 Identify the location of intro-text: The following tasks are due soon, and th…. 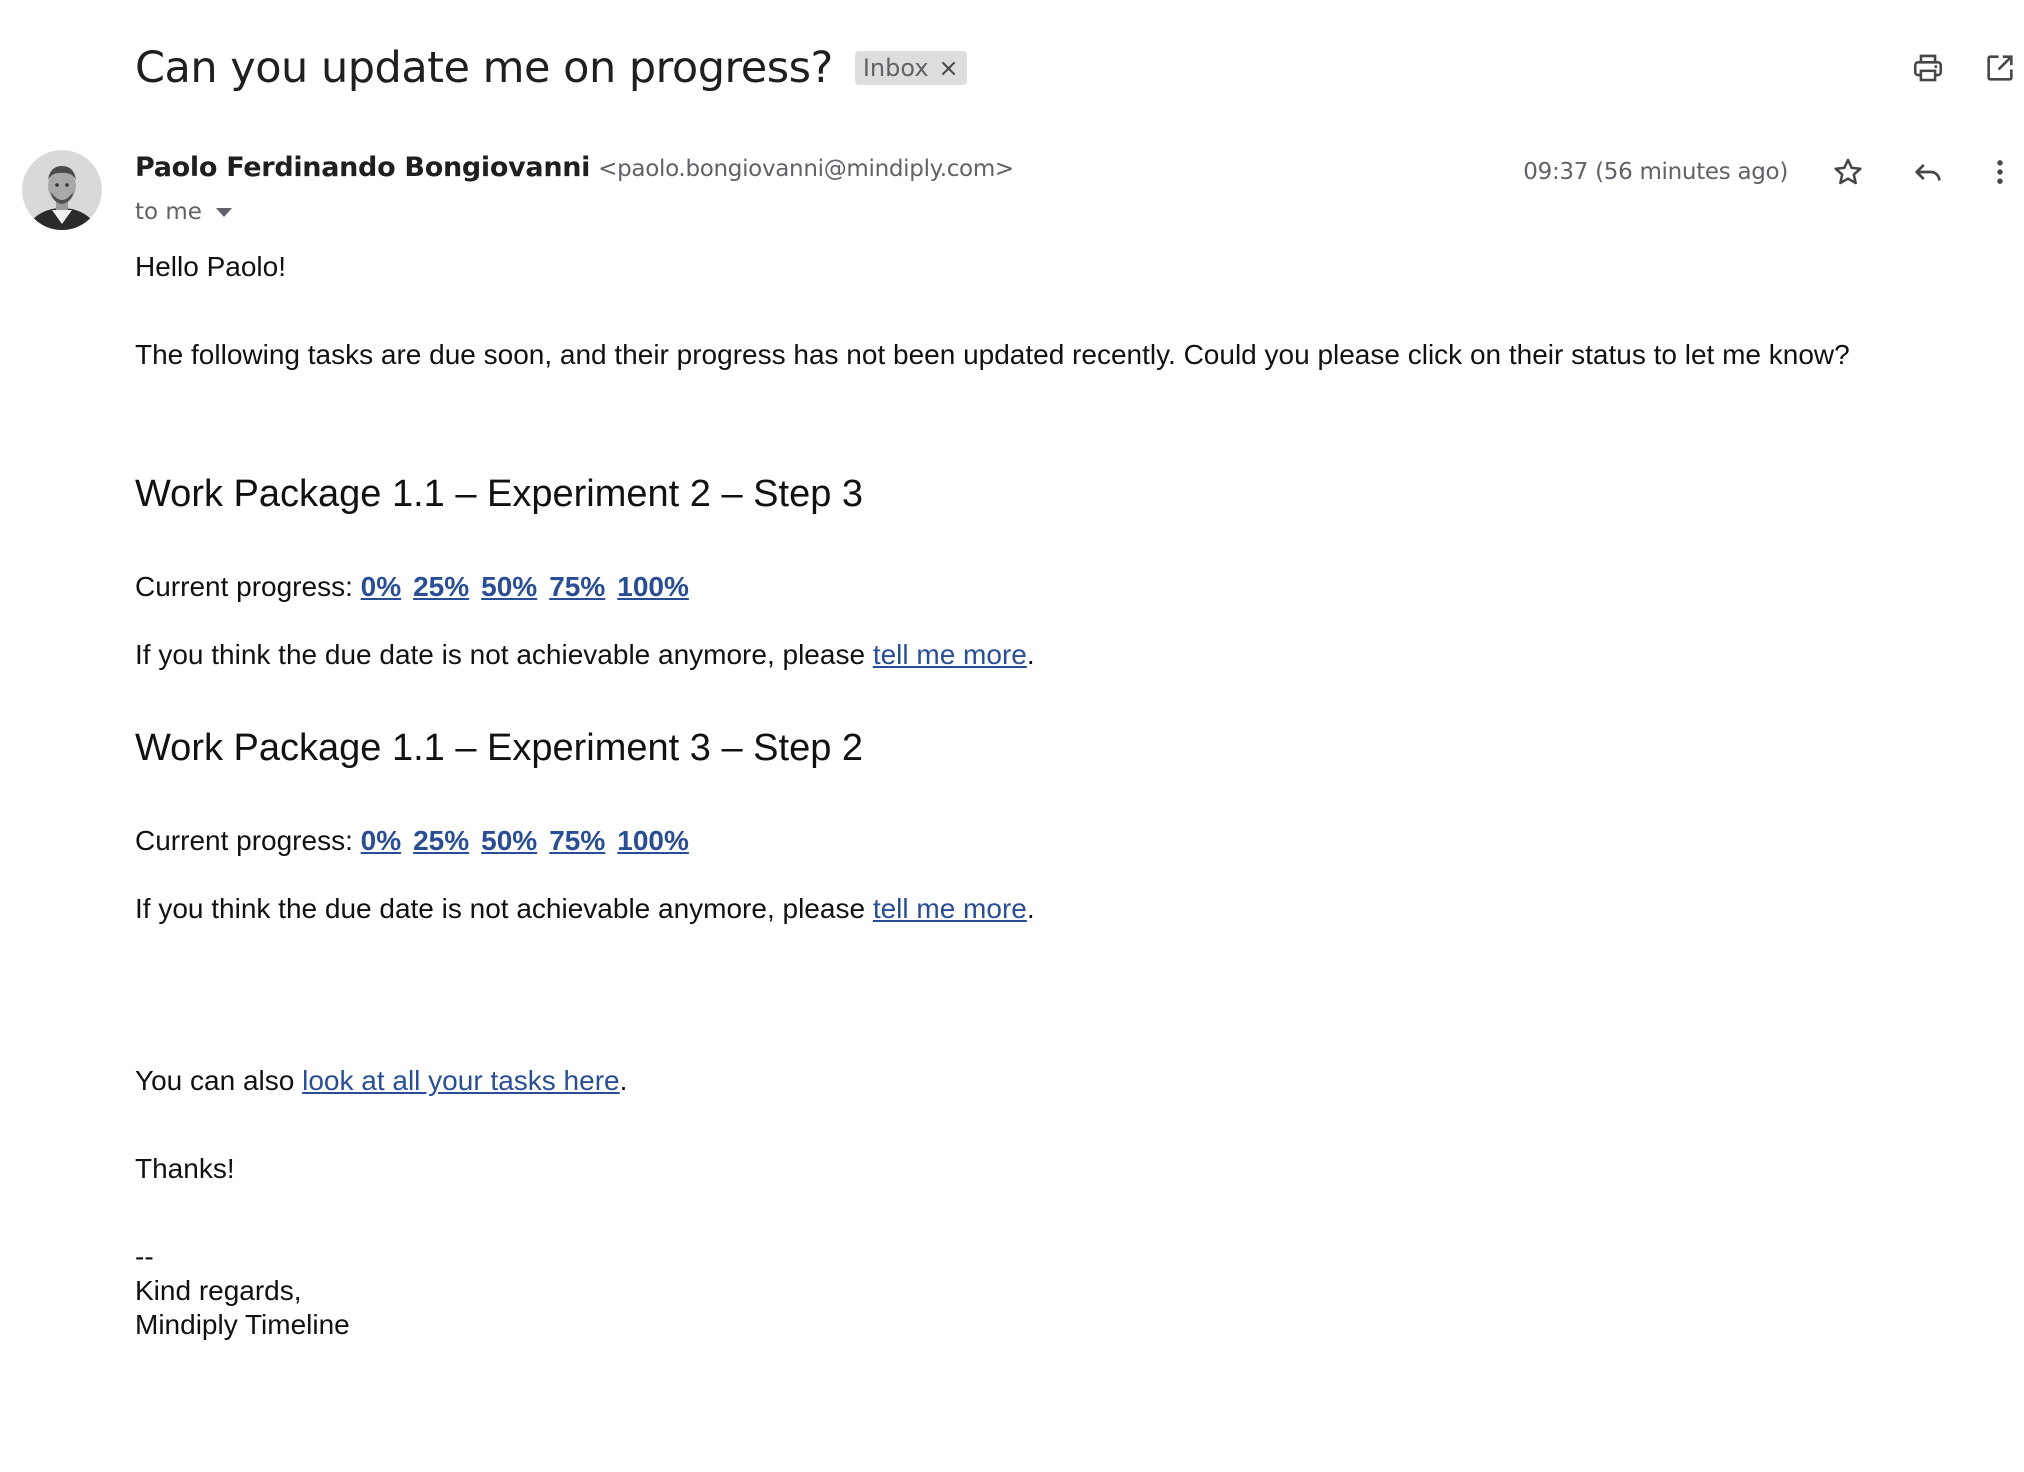
(992, 354).